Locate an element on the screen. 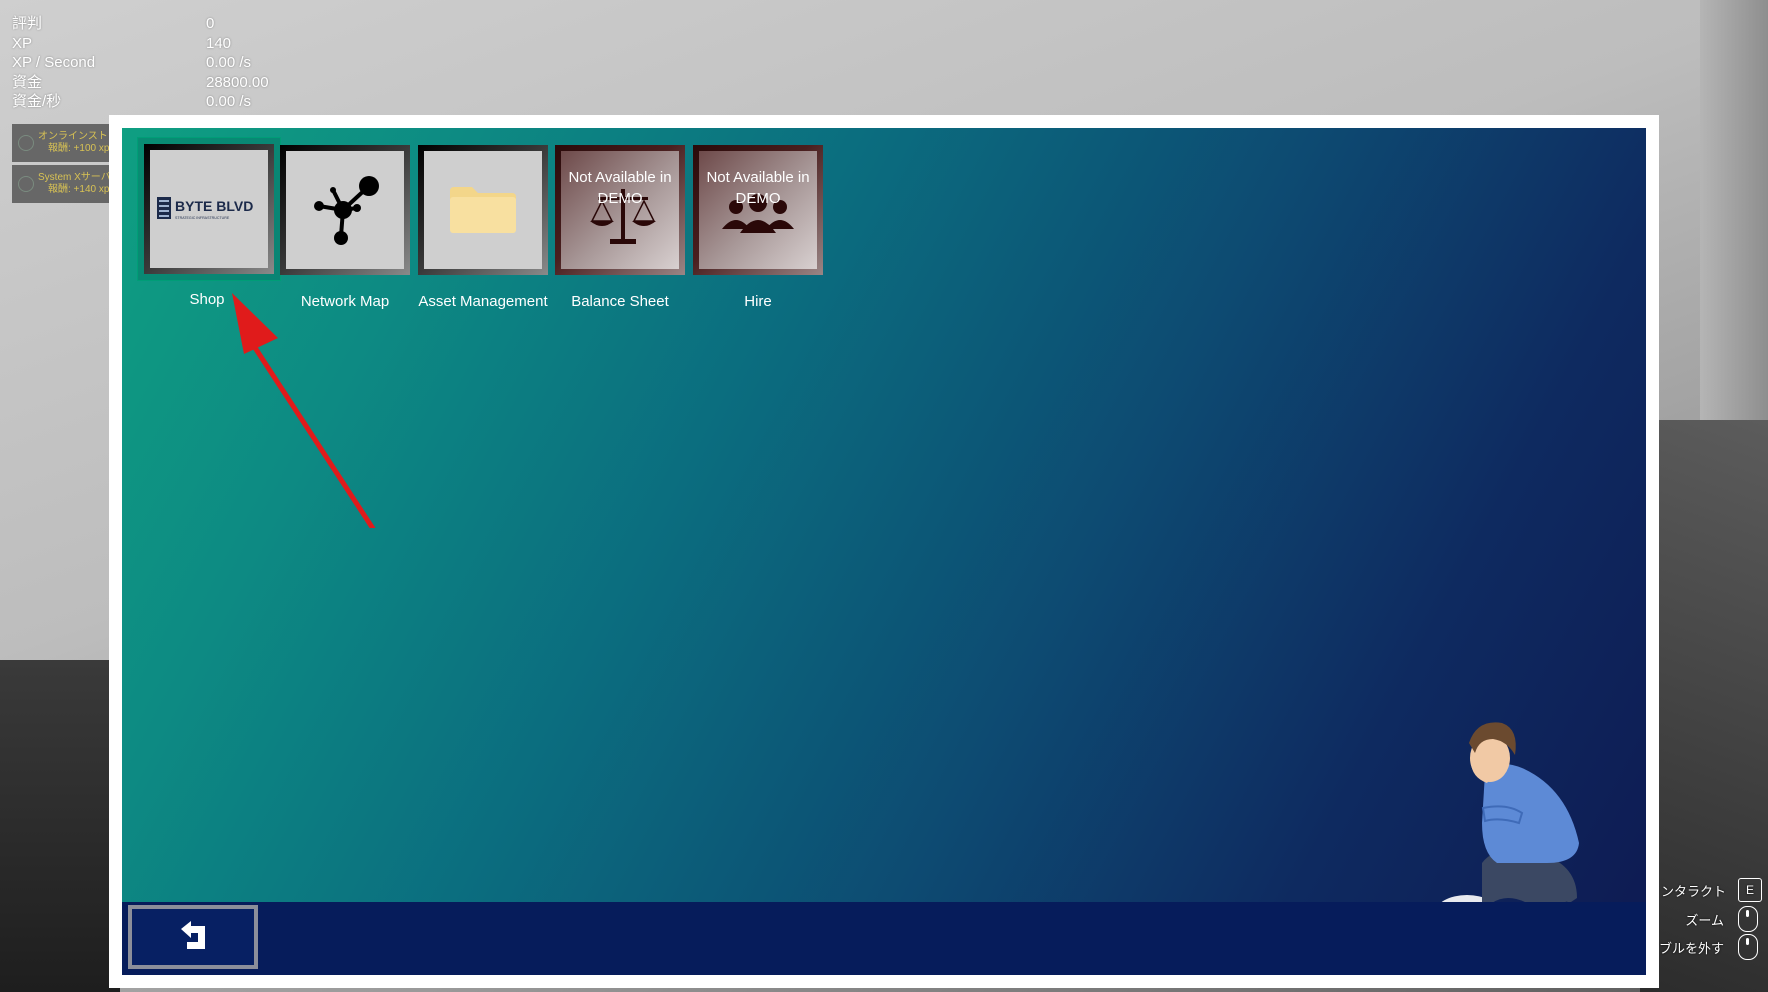 Image resolution: width=1768 pixels, height=992 pixels. app-network-map: Network Map is located at coordinates (345, 228).